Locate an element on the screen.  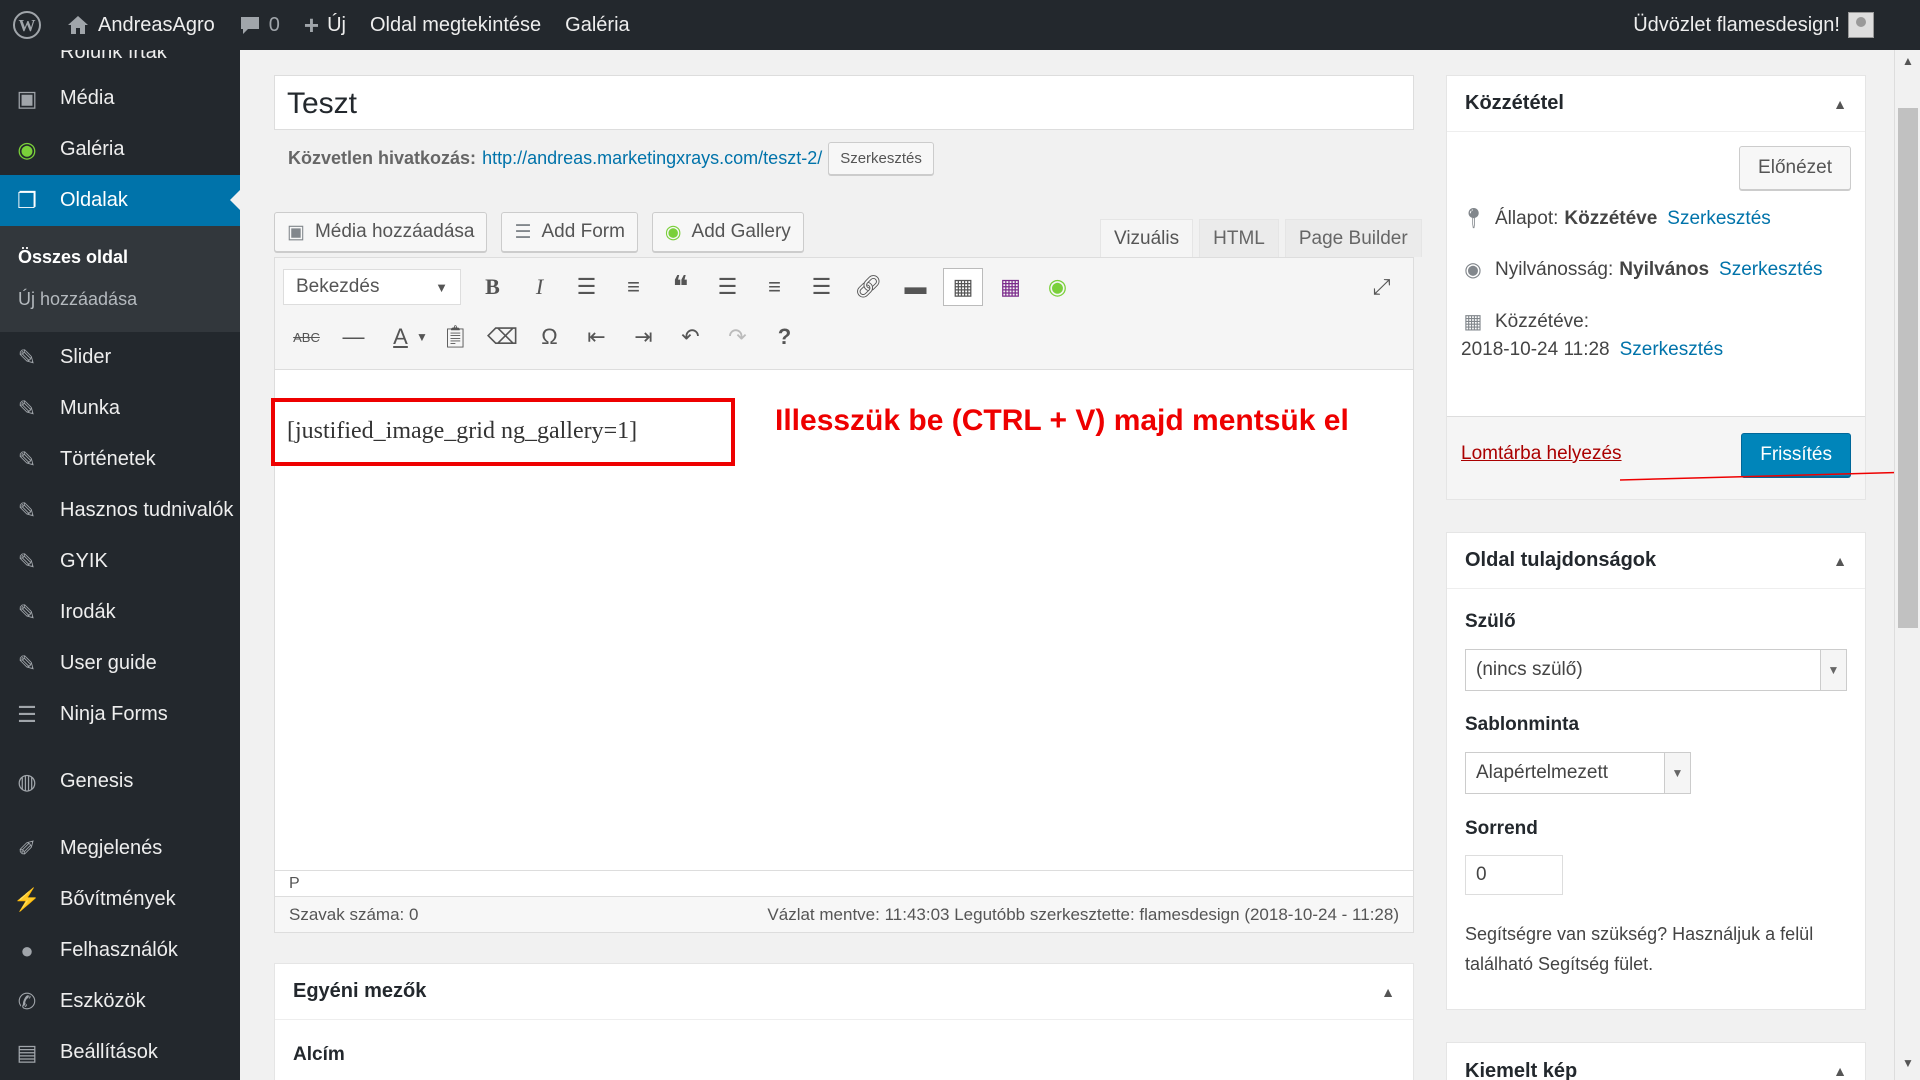
pin-icon: ✎ is located at coordinates (27, 510).